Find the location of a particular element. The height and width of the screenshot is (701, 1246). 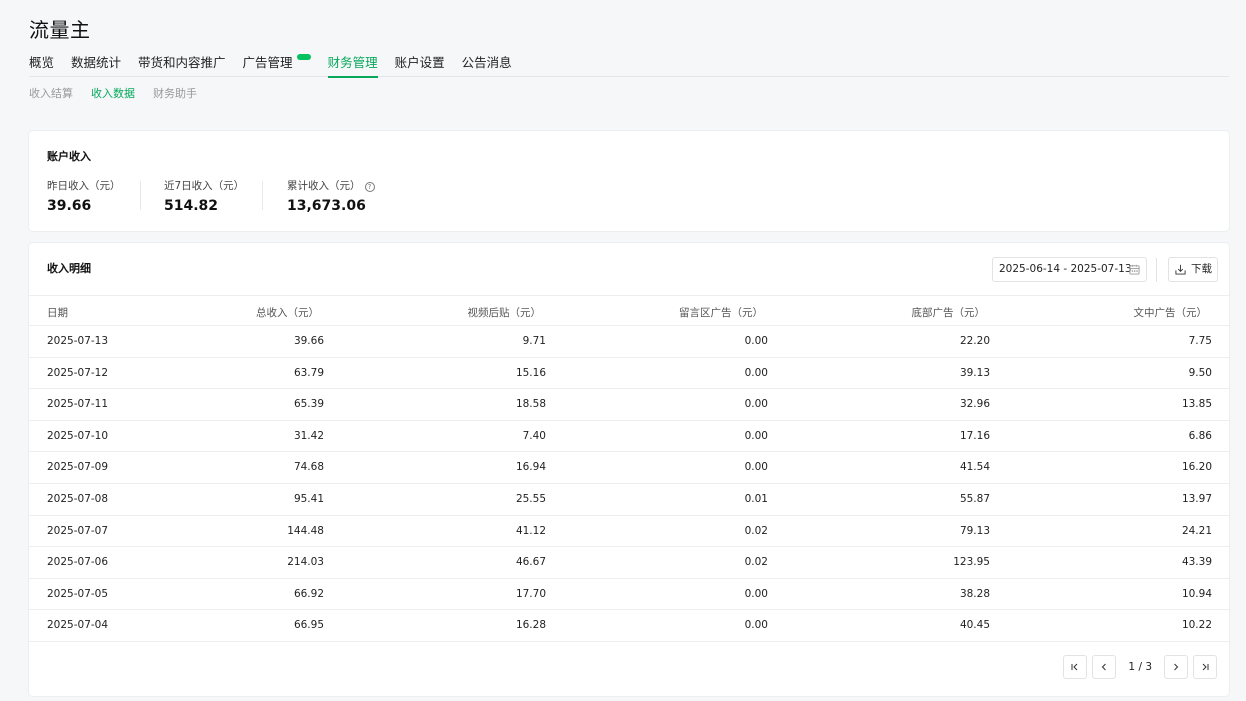

cell-inline-ad: 13.85 is located at coordinates (1196, 404).